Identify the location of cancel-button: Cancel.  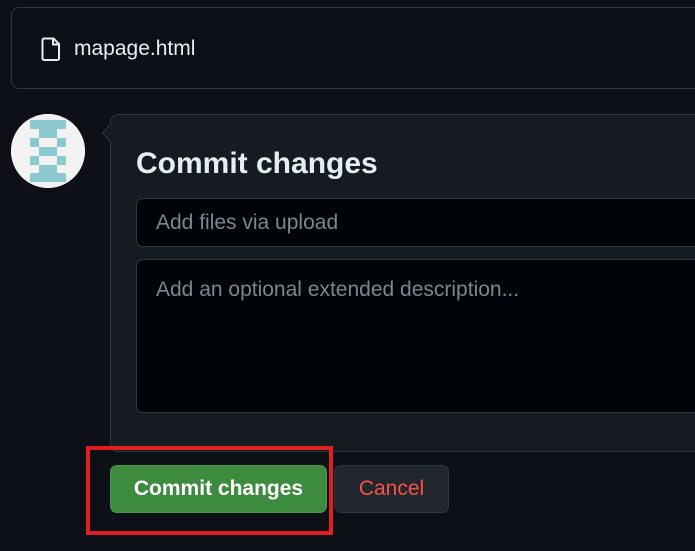
(391, 489).